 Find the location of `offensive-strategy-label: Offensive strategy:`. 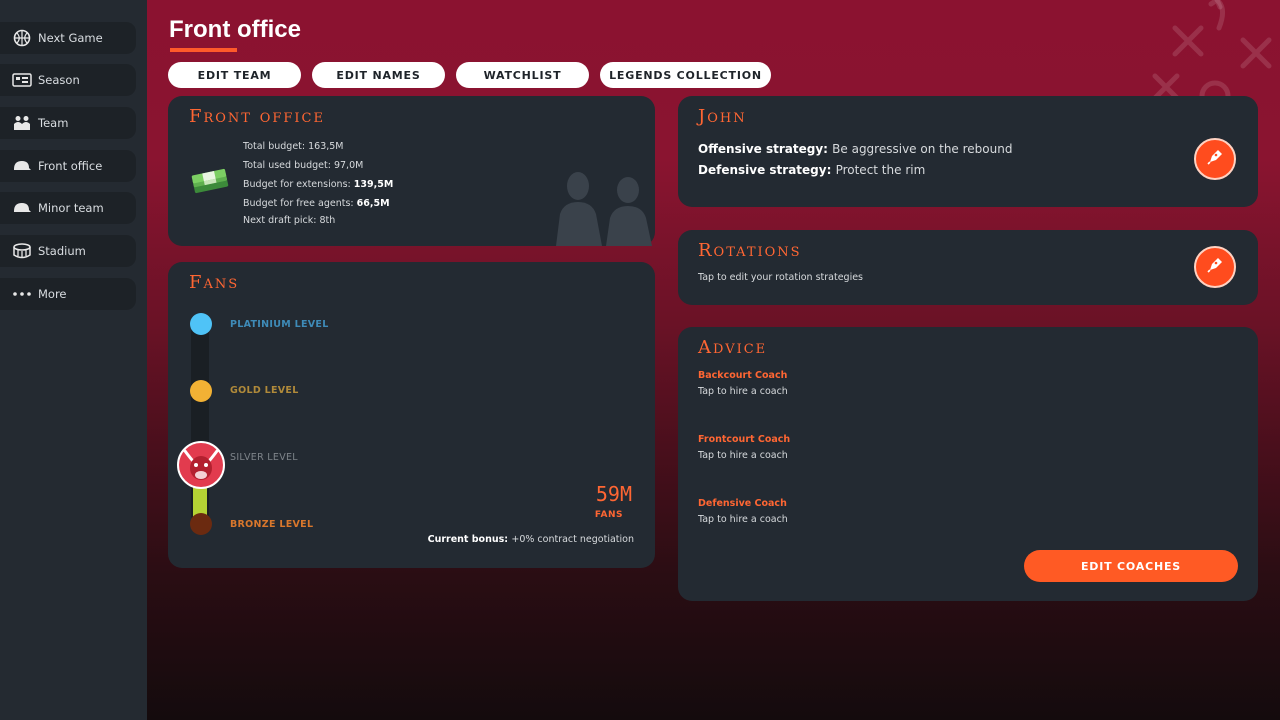

offensive-strategy-label: Offensive strategy: is located at coordinates (765, 149).